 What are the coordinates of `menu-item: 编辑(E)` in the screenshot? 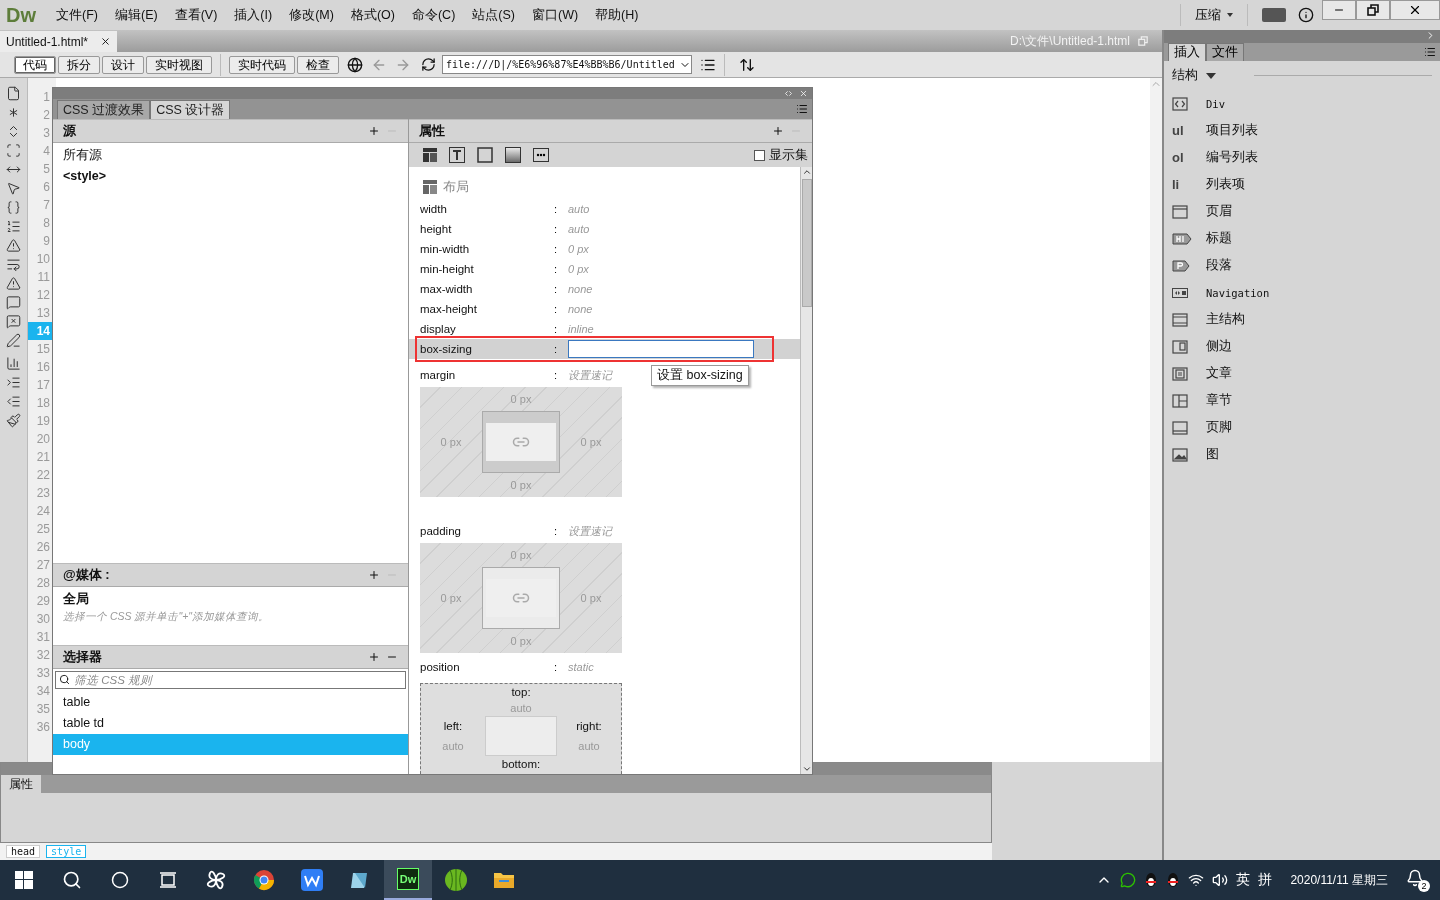 It's located at (136, 15).